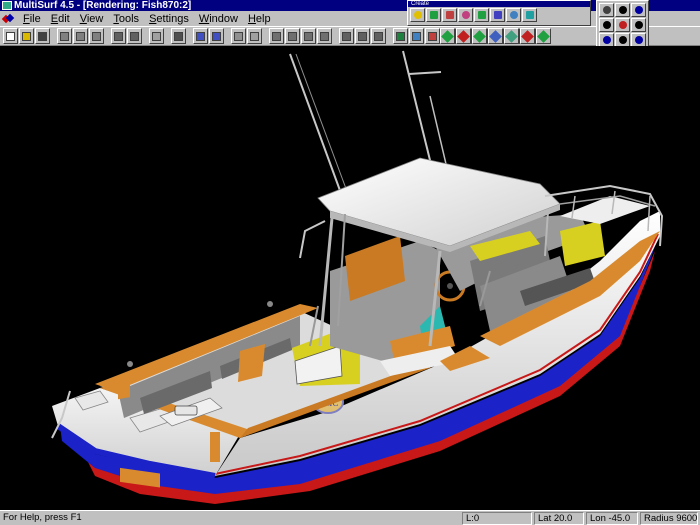 The height and width of the screenshot is (525, 700). What do you see at coordinates (238, 36) in the screenshot?
I see `point-icon` at bounding box center [238, 36].